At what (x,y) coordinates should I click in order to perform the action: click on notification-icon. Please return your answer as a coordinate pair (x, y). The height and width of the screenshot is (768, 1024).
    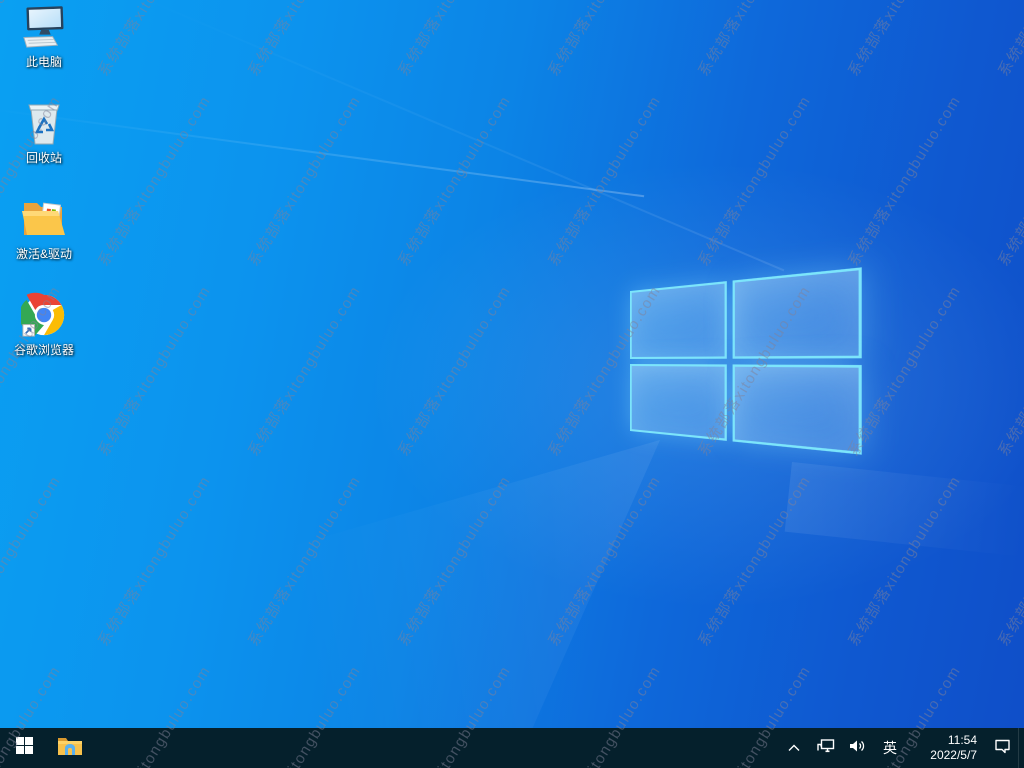
    Looking at the image, I should click on (1002, 748).